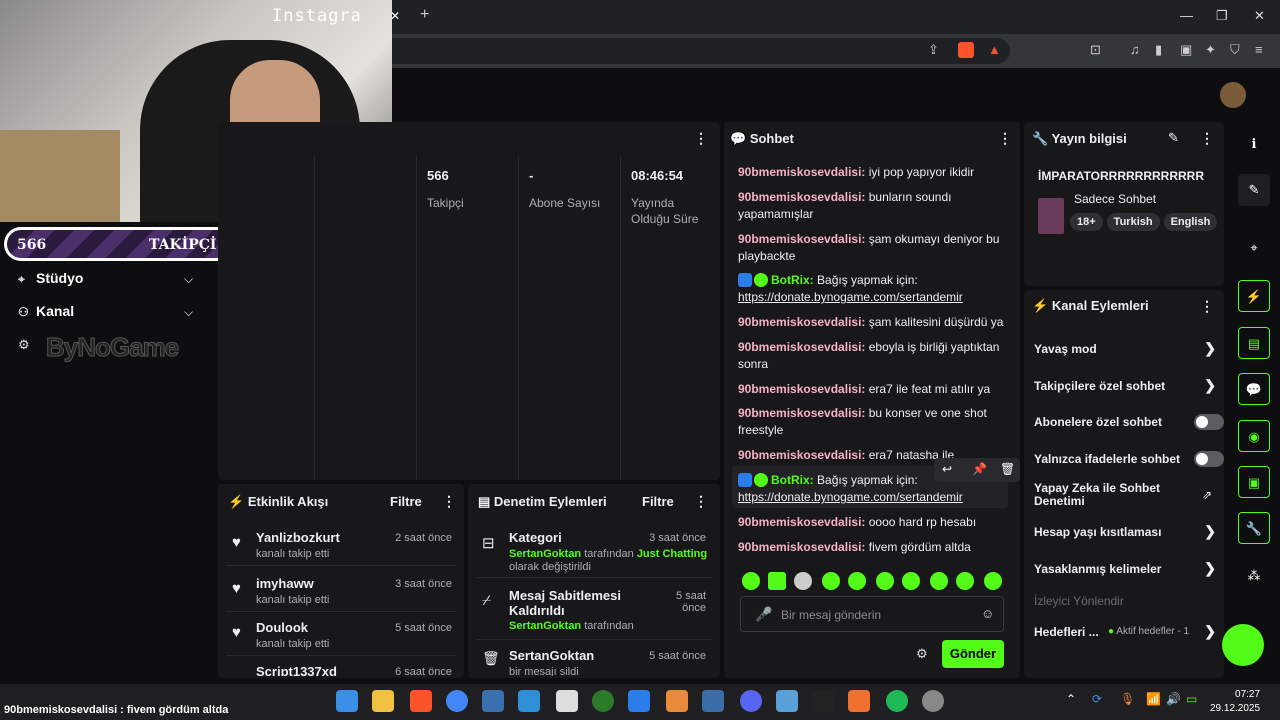  Describe the element at coordinates (457, 701) in the screenshot. I see `chrome-icon` at that location.